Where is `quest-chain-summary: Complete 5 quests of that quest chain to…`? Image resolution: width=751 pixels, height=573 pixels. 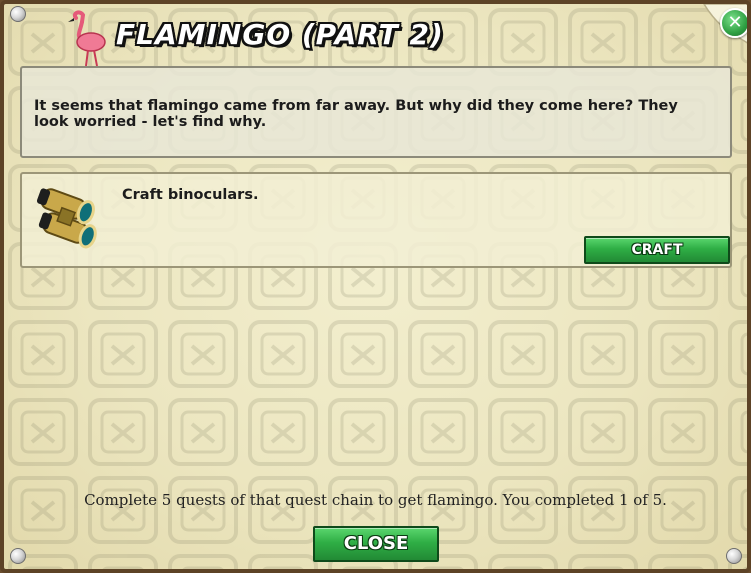
quest-chain-summary: Complete 5 quests of that quest chain to… is located at coordinates (375, 500).